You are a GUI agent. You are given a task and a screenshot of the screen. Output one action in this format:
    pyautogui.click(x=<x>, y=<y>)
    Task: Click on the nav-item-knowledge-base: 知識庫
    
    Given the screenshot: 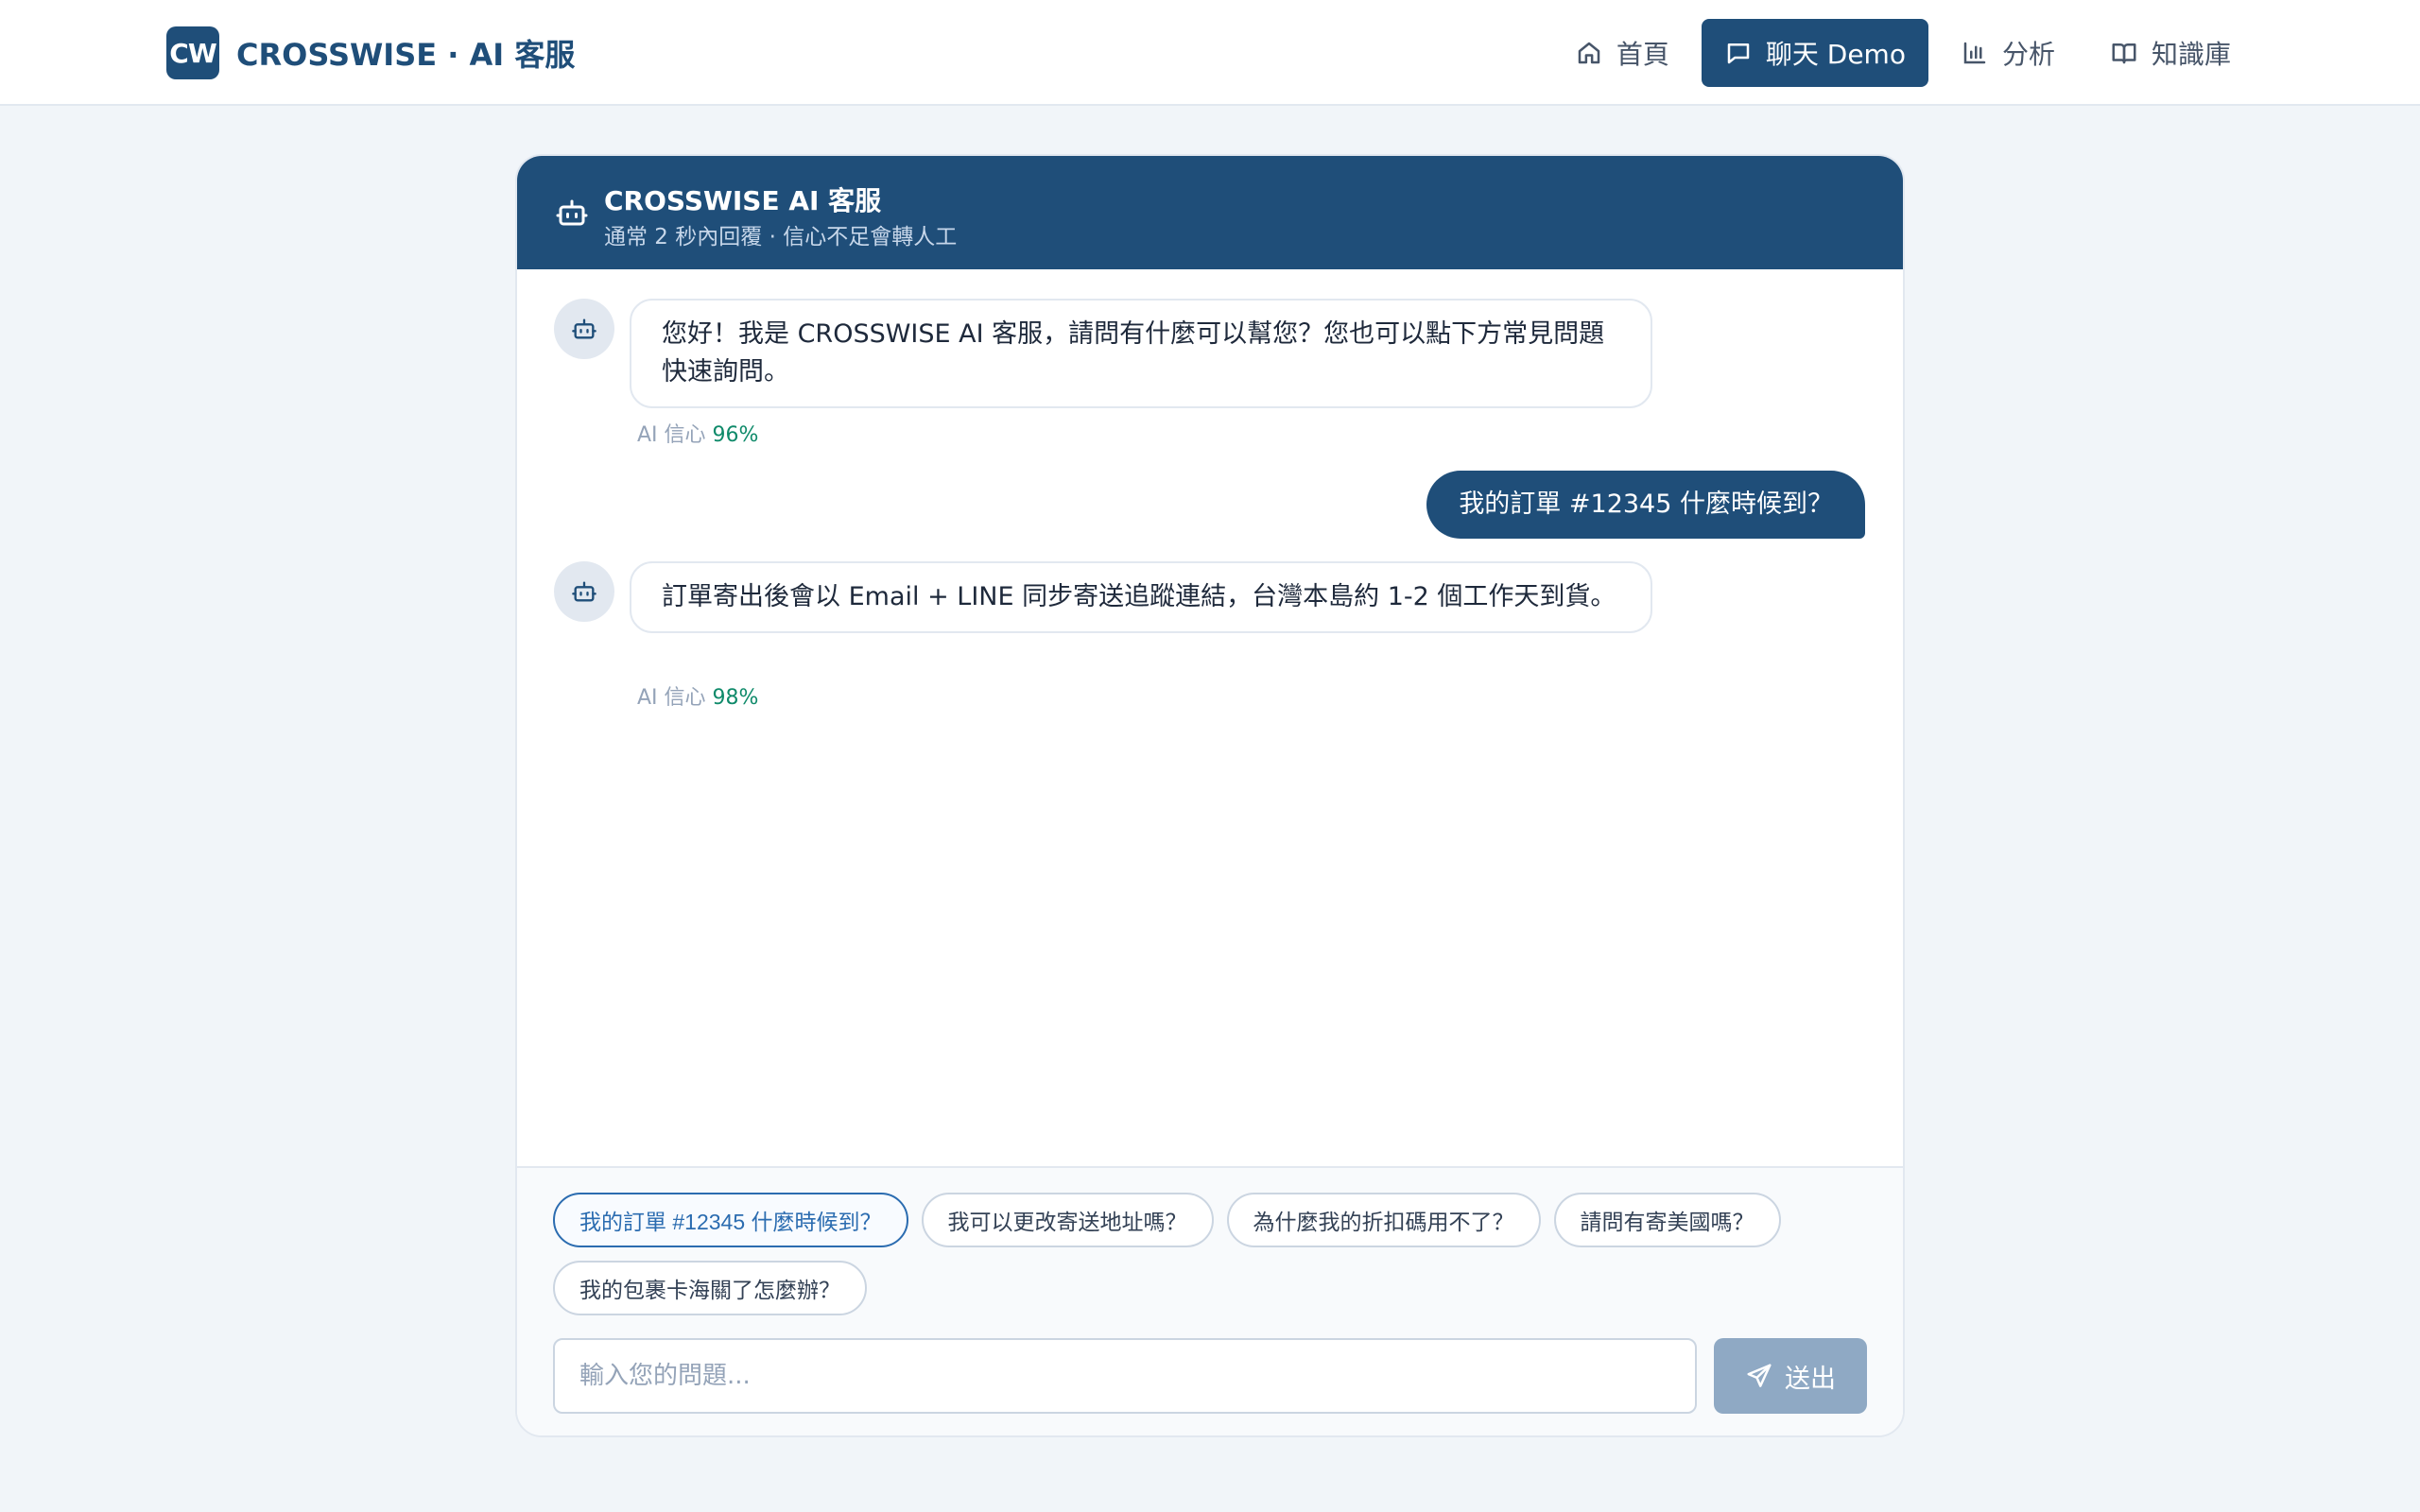 What is the action you would take?
    pyautogui.click(x=2170, y=53)
    